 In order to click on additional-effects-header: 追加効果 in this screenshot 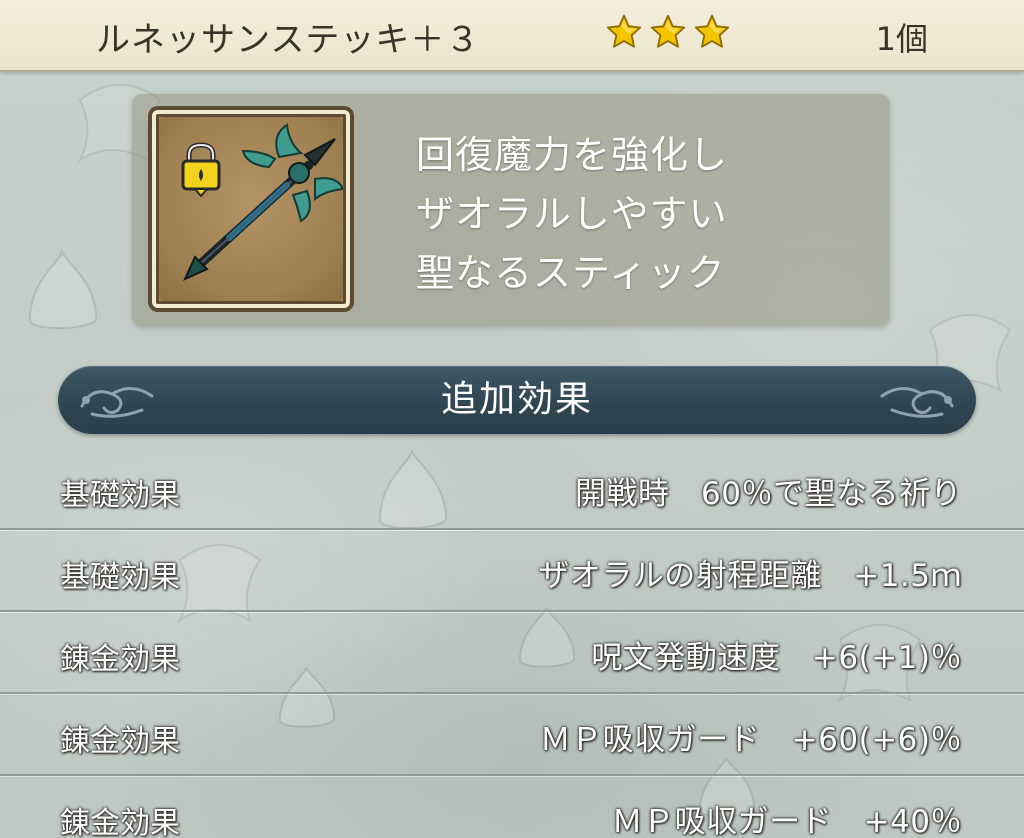, I will do `click(517, 400)`.